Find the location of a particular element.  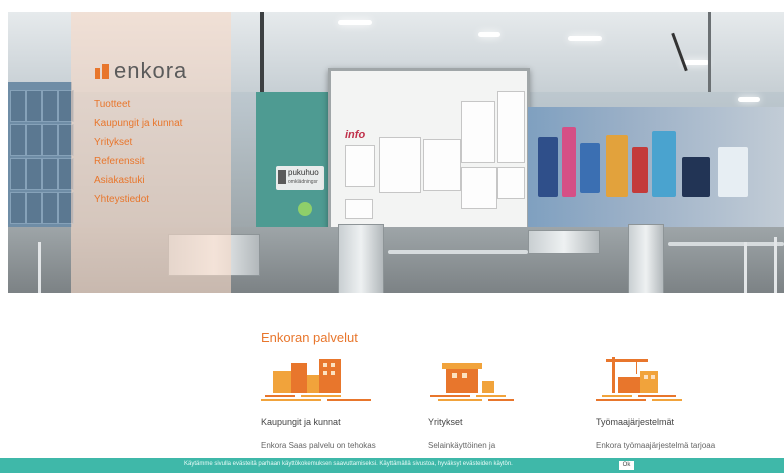

nav-item-asiakastuki: Asiakastuki is located at coordinates (138, 180).